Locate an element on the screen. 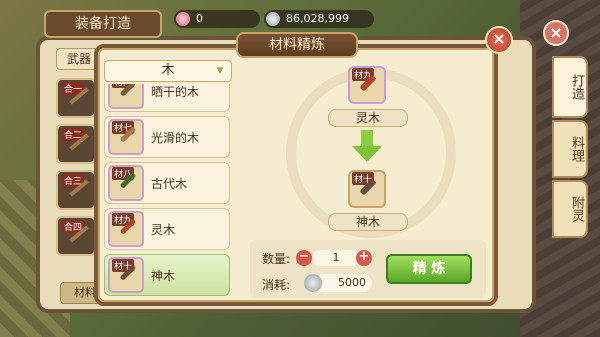 The width and height of the screenshot is (600, 337). gem-count: 0 is located at coordinates (199, 18).